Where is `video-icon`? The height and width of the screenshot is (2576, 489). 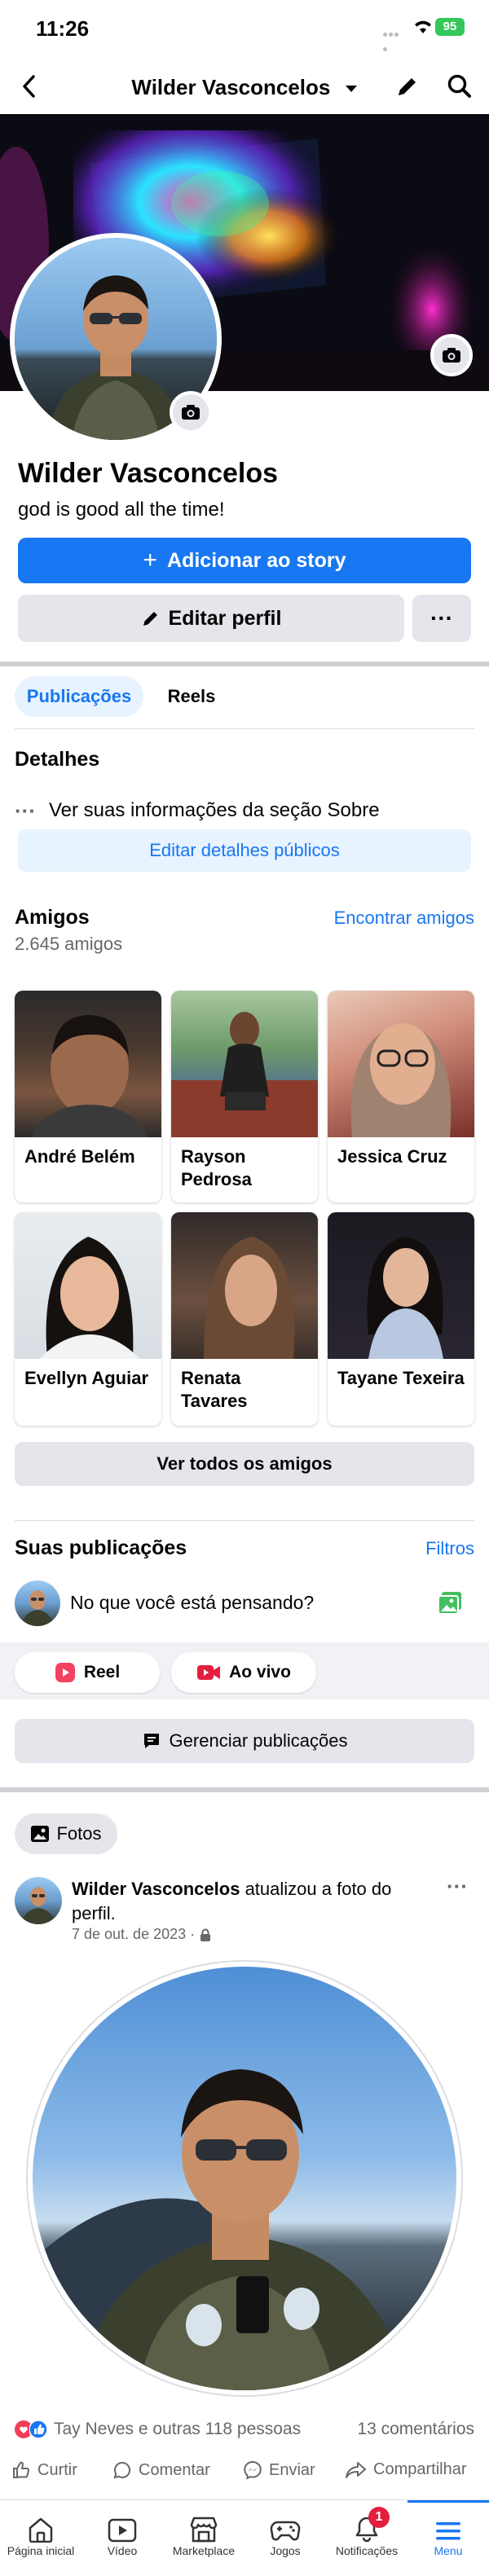 video-icon is located at coordinates (122, 2522).